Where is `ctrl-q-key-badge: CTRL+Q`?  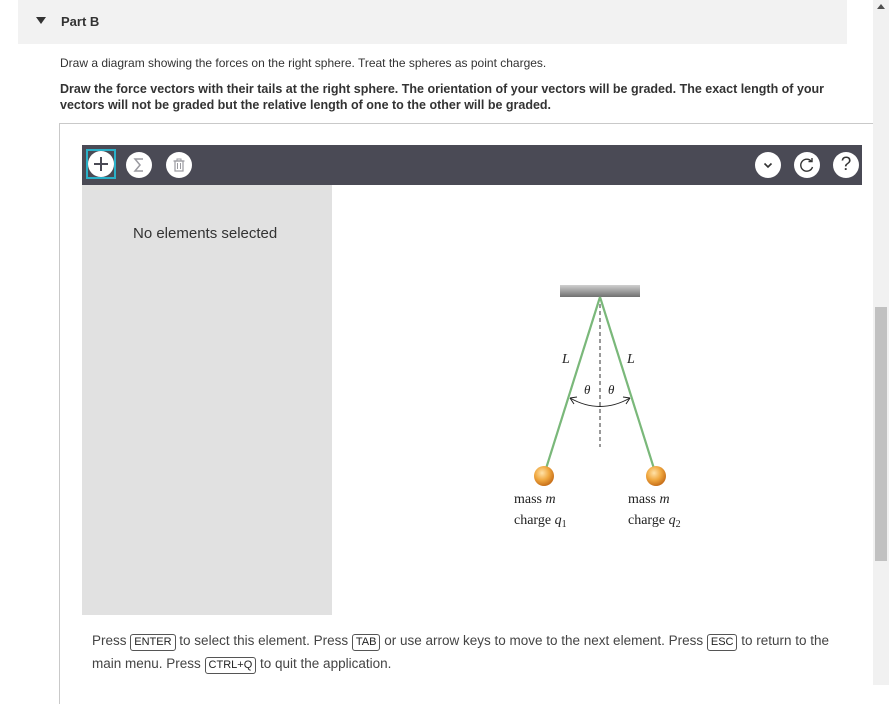
ctrl-q-key-badge: CTRL+Q is located at coordinates (230, 665).